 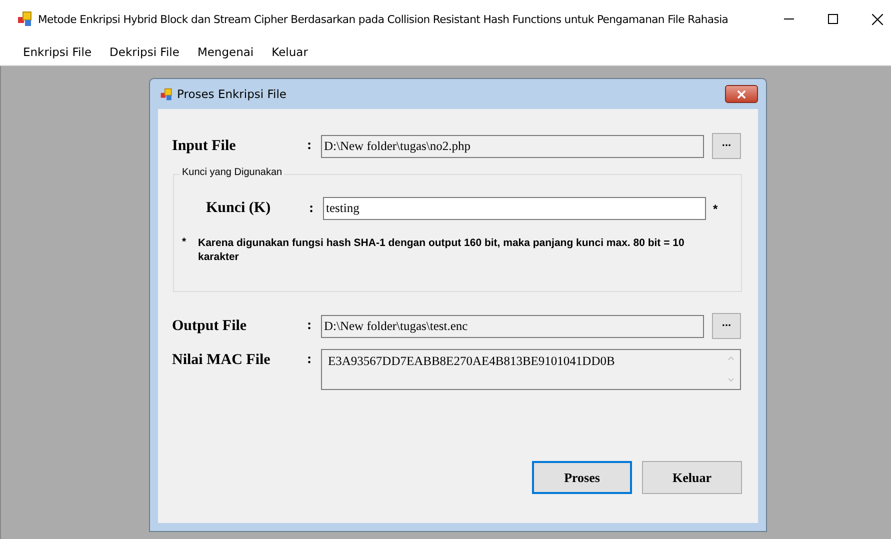 What do you see at coordinates (582, 477) in the screenshot?
I see `action-button: Proses` at bounding box center [582, 477].